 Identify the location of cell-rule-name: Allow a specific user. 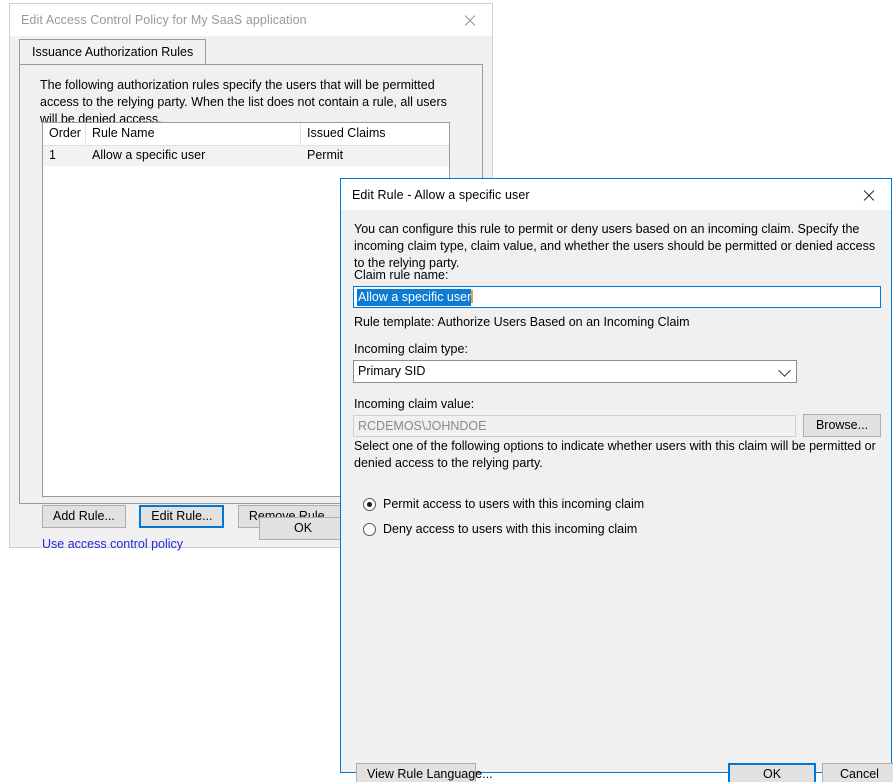
(149, 155).